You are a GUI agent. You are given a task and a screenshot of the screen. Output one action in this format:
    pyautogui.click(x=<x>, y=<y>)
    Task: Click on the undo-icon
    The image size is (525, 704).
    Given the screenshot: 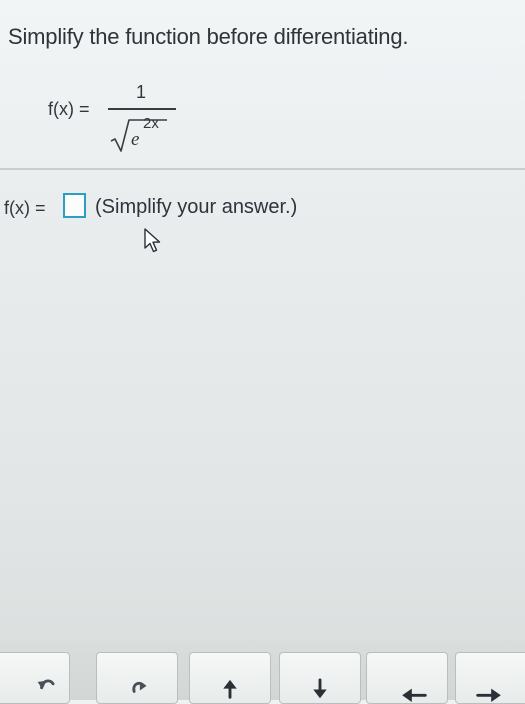 What is the action you would take?
    pyautogui.click(x=46, y=684)
    